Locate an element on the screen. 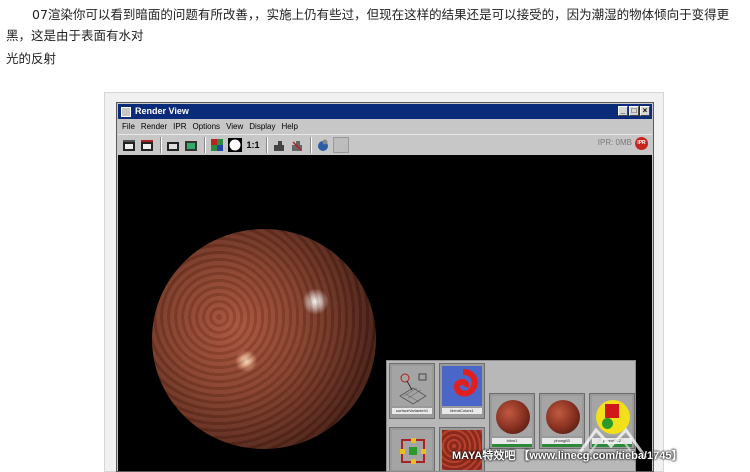  utility-node-swatch is located at coordinates (412, 449).